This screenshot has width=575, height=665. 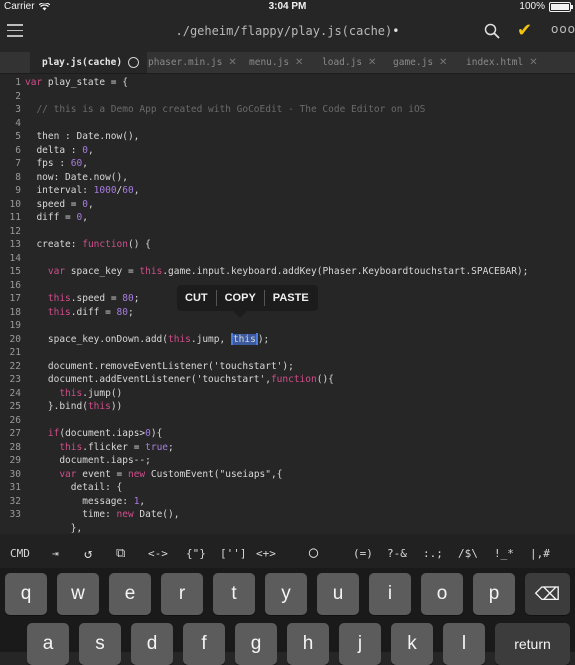 I want to click on key-f: f, so click(x=204, y=644).